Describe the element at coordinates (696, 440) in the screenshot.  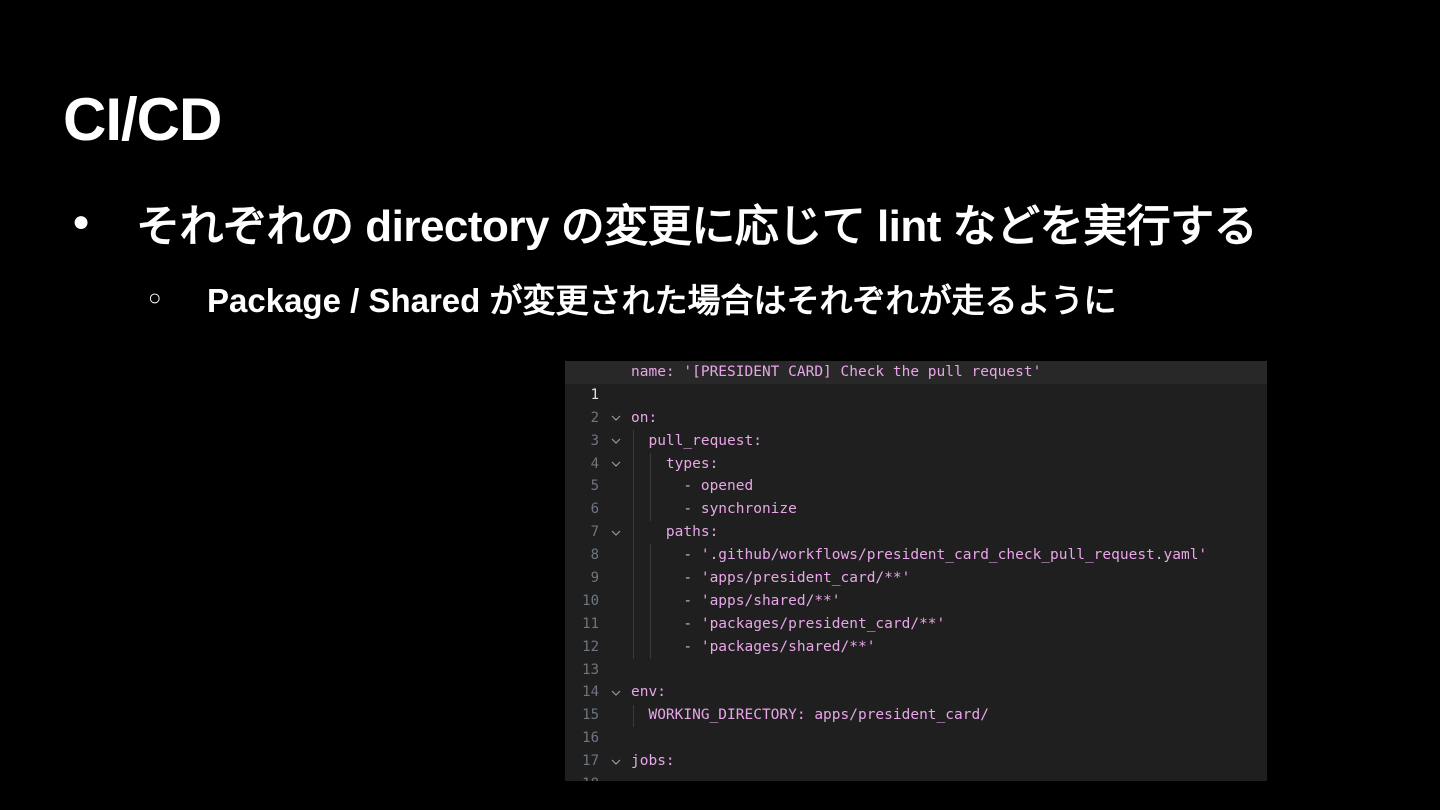
I see `code-text: pull_request:` at that location.